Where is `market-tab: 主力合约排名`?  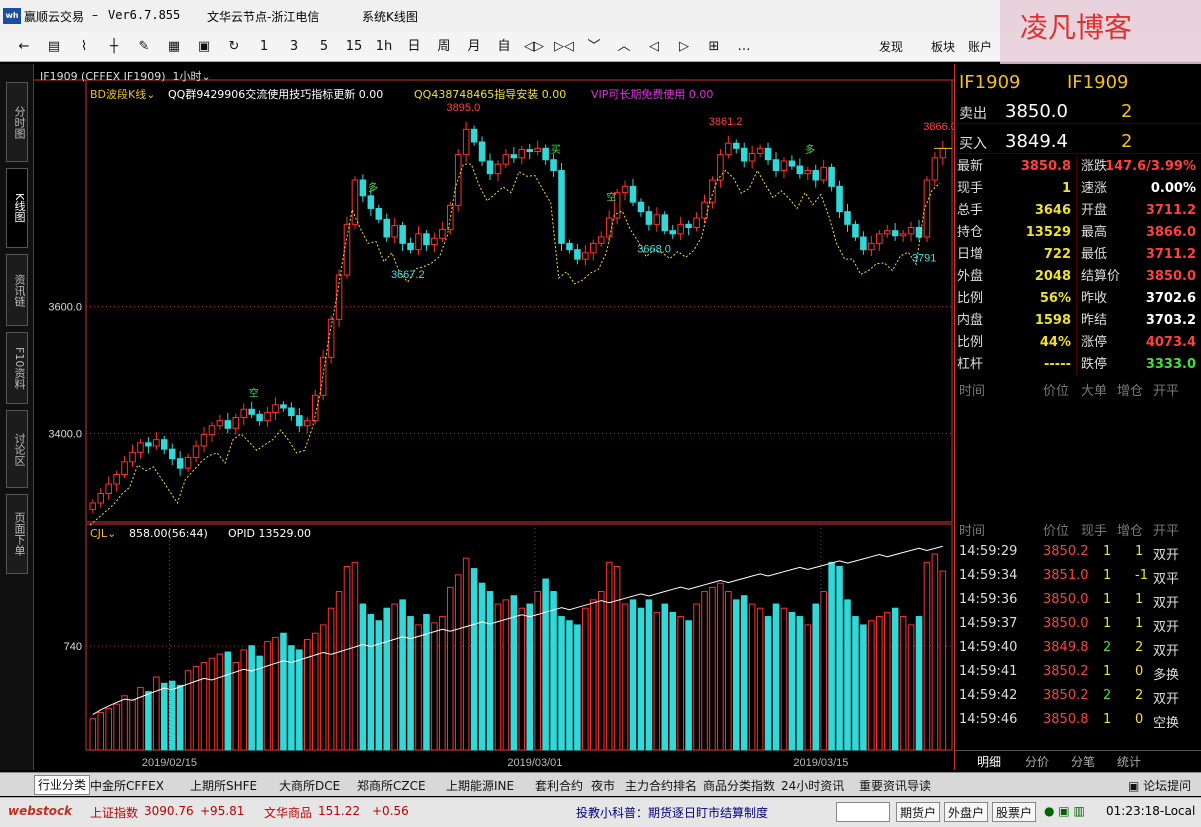
market-tab: 主力合约排名 is located at coordinates (661, 785).